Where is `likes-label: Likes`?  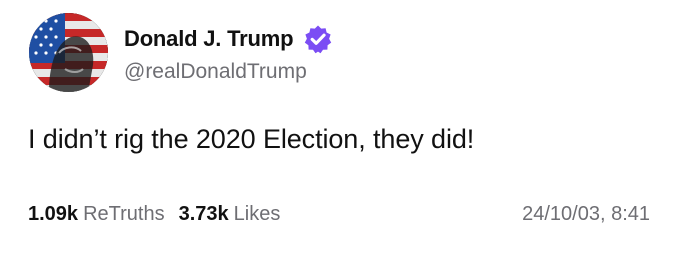 likes-label: Likes is located at coordinates (257, 214).